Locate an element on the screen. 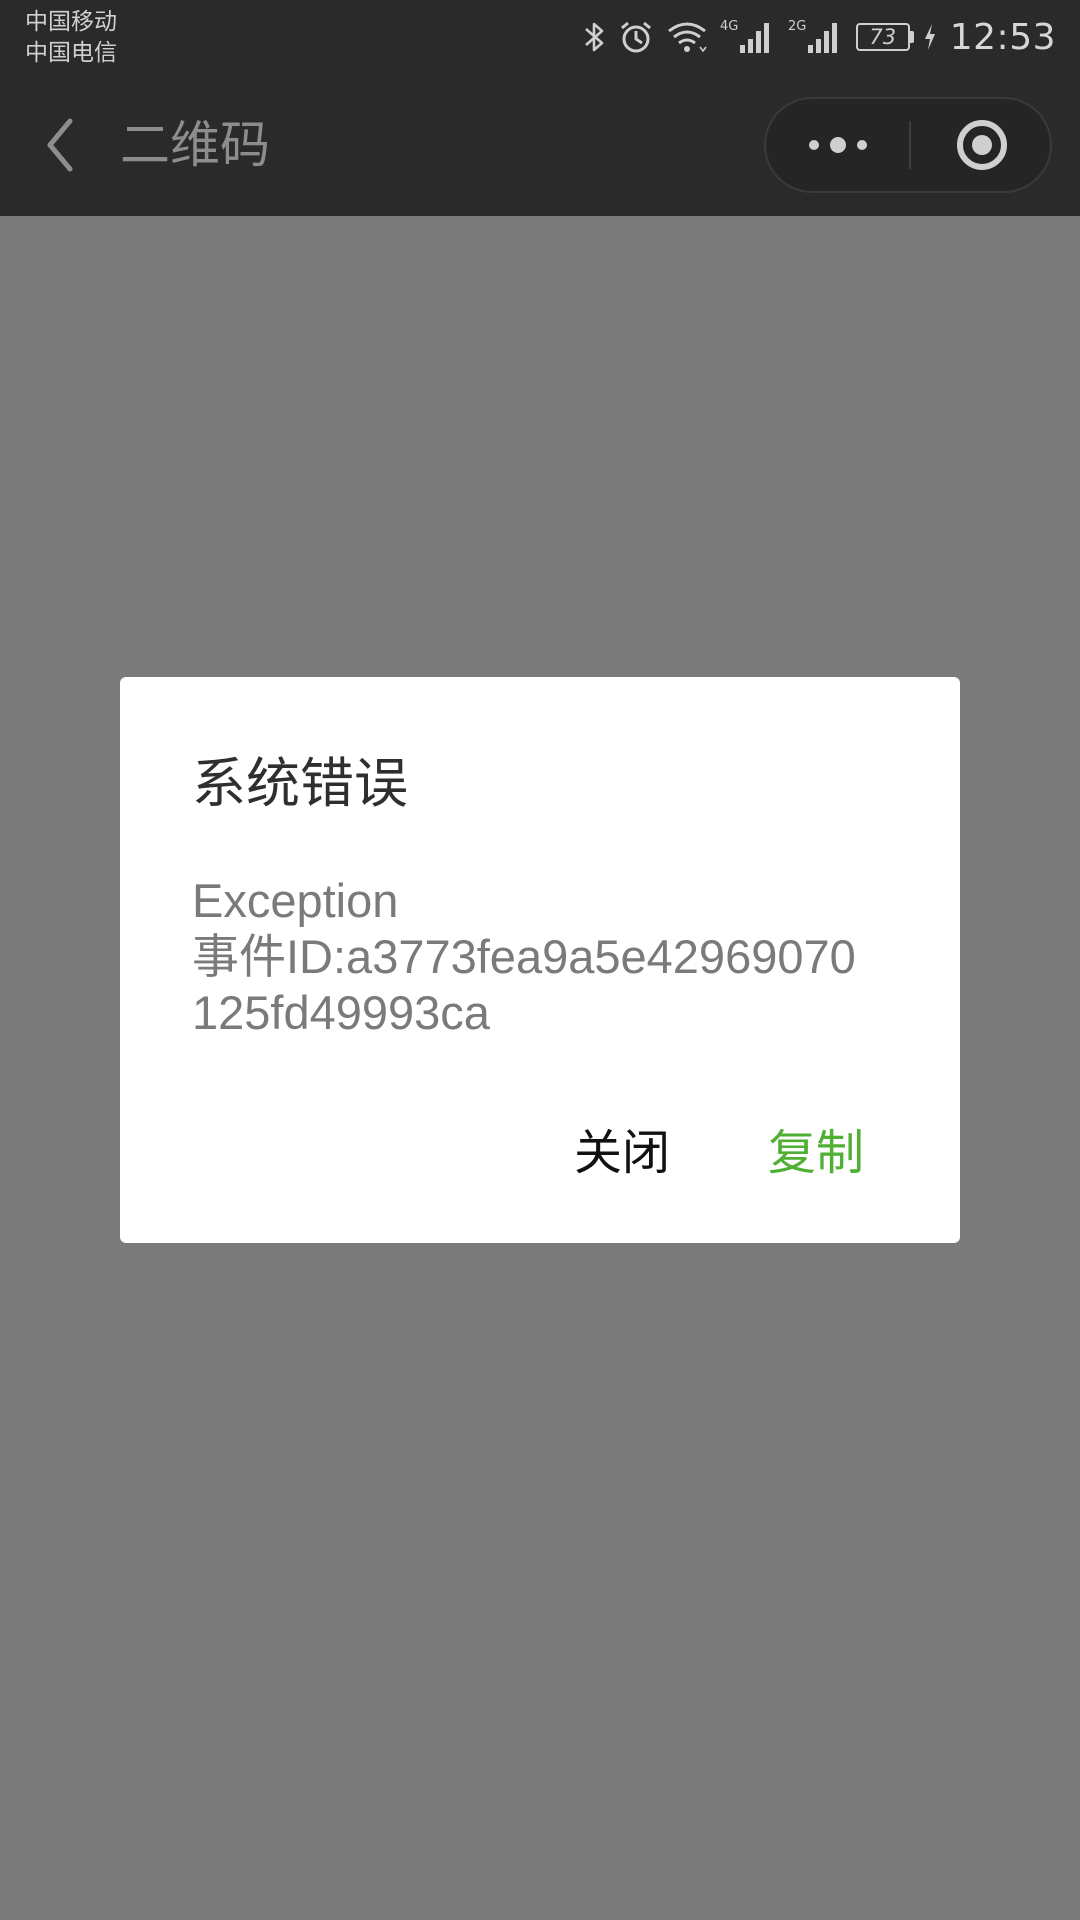 The width and height of the screenshot is (1080, 1920). nav-bar: 二维码 is located at coordinates (540, 145).